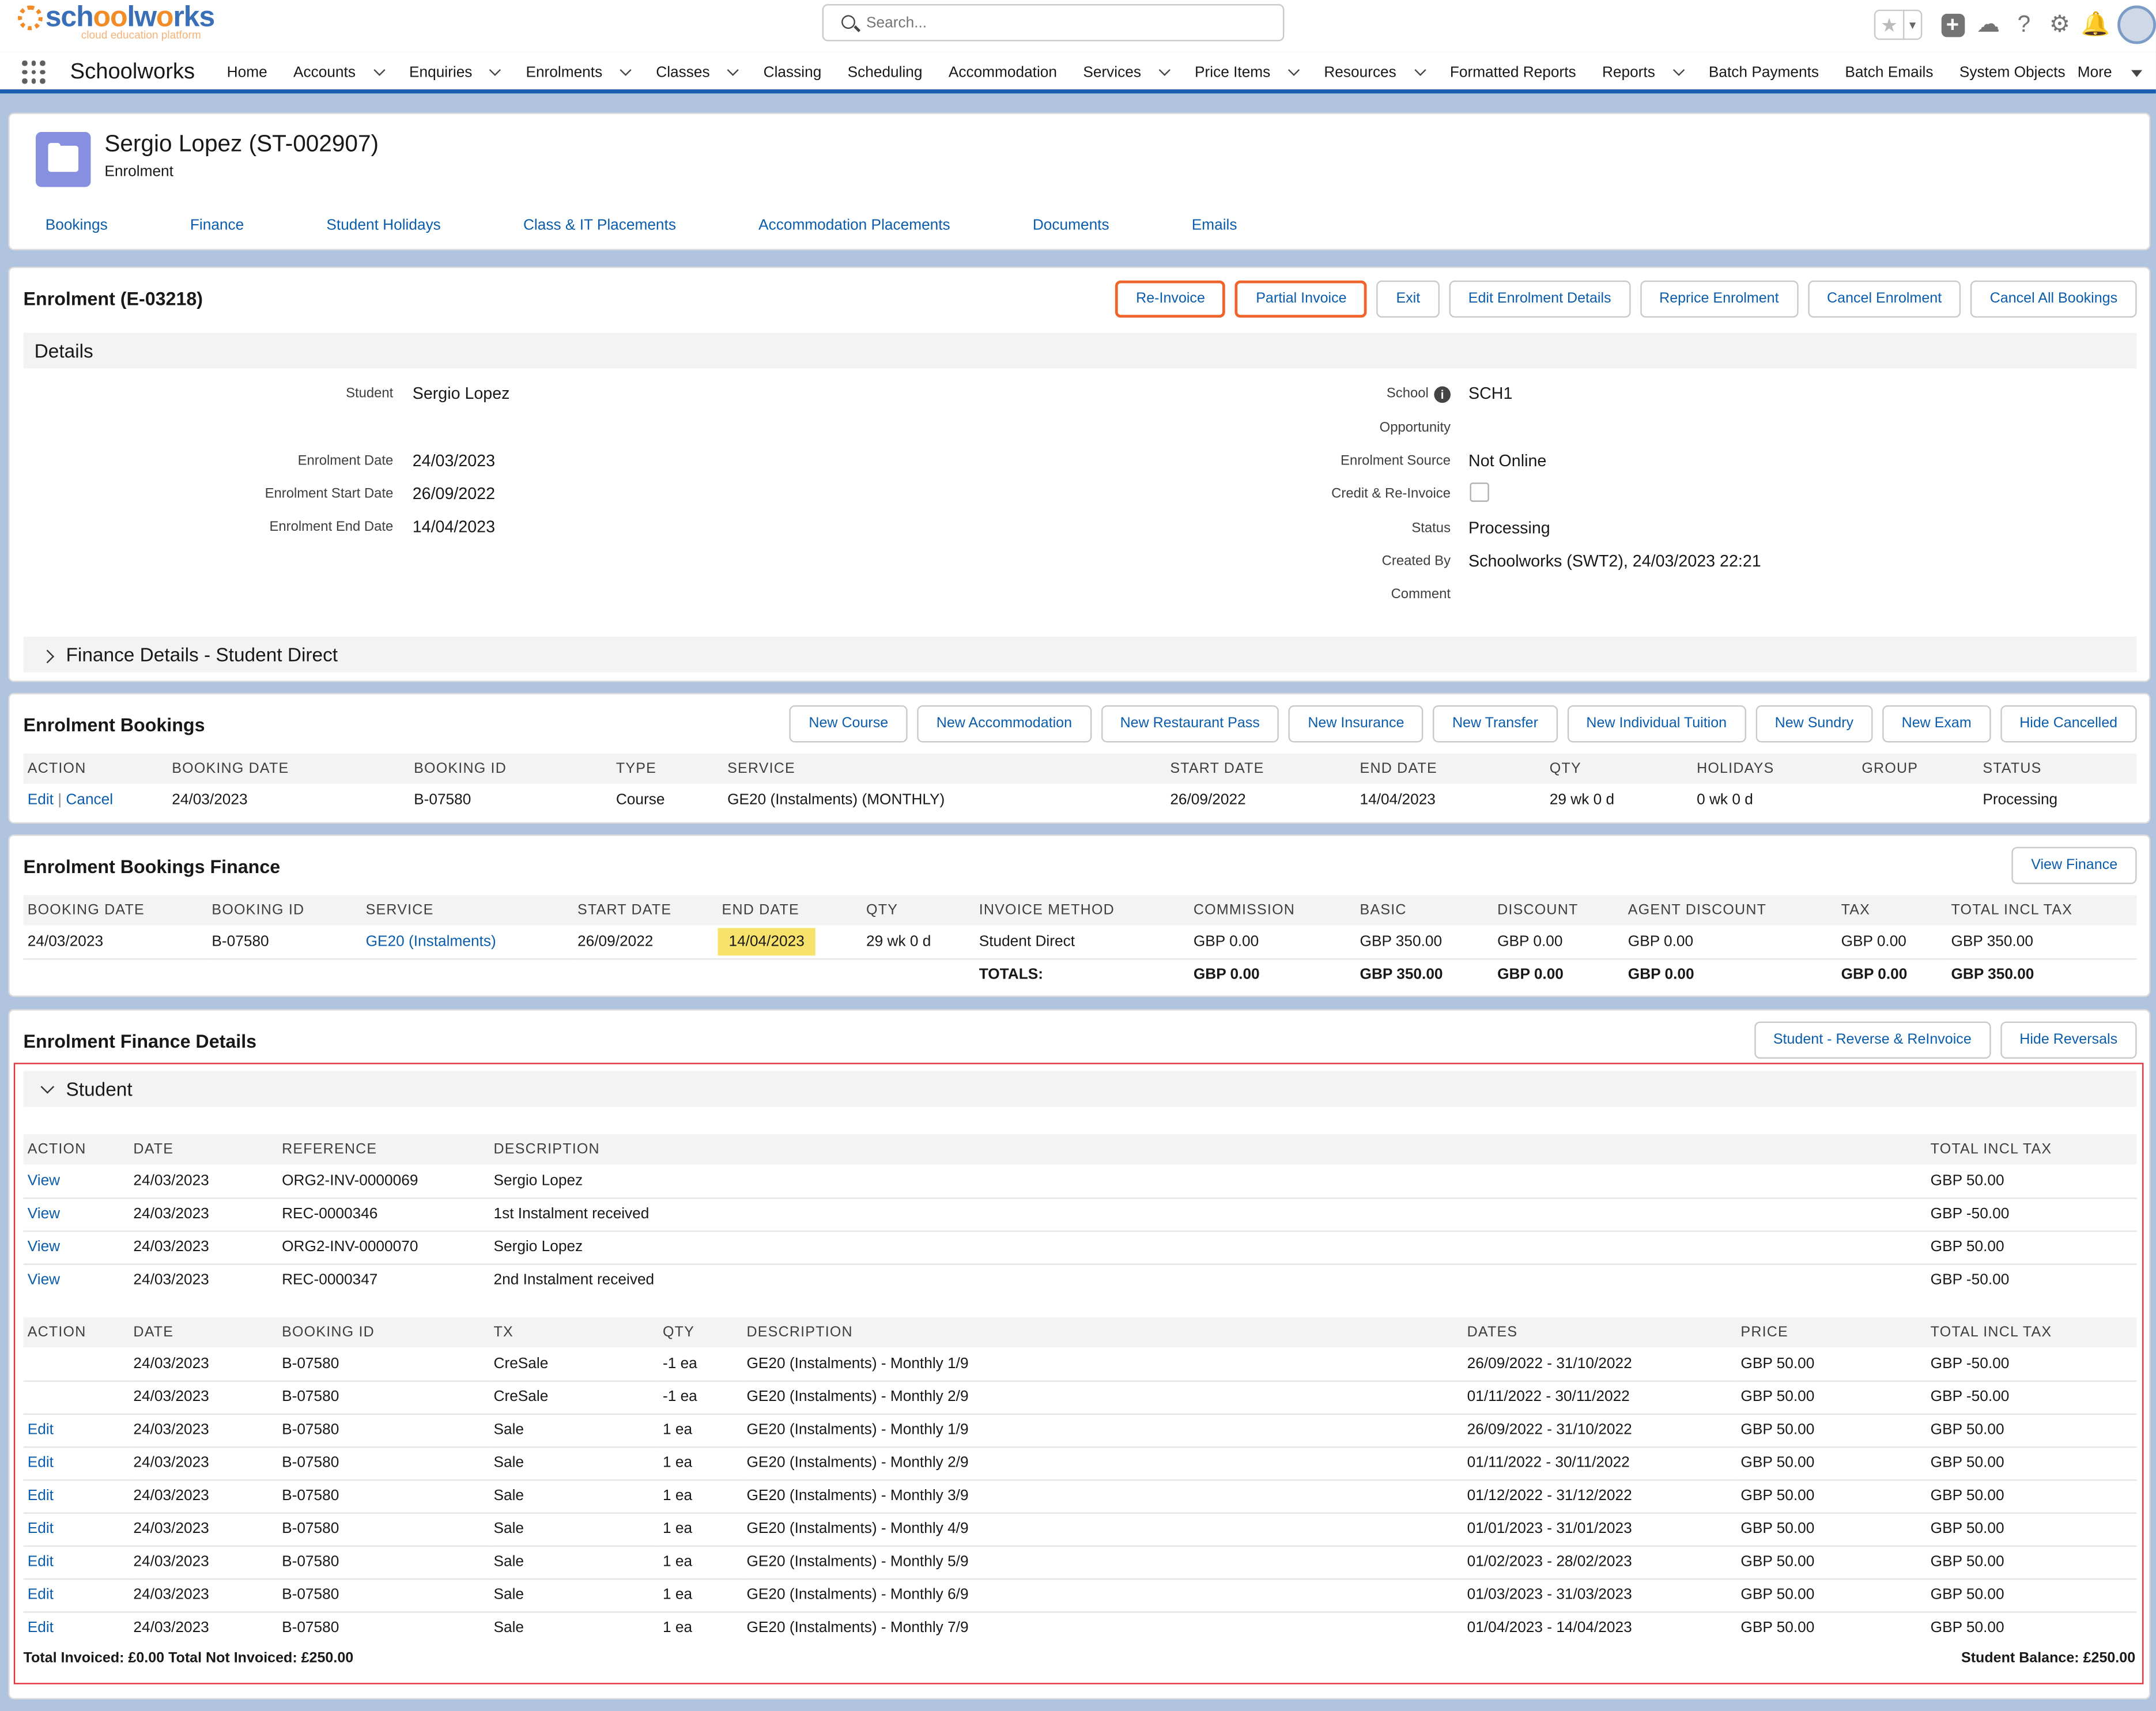 Image resolution: width=2156 pixels, height=1711 pixels. What do you see at coordinates (2074, 866) in the screenshot?
I see `view-finance-button: View Finance` at bounding box center [2074, 866].